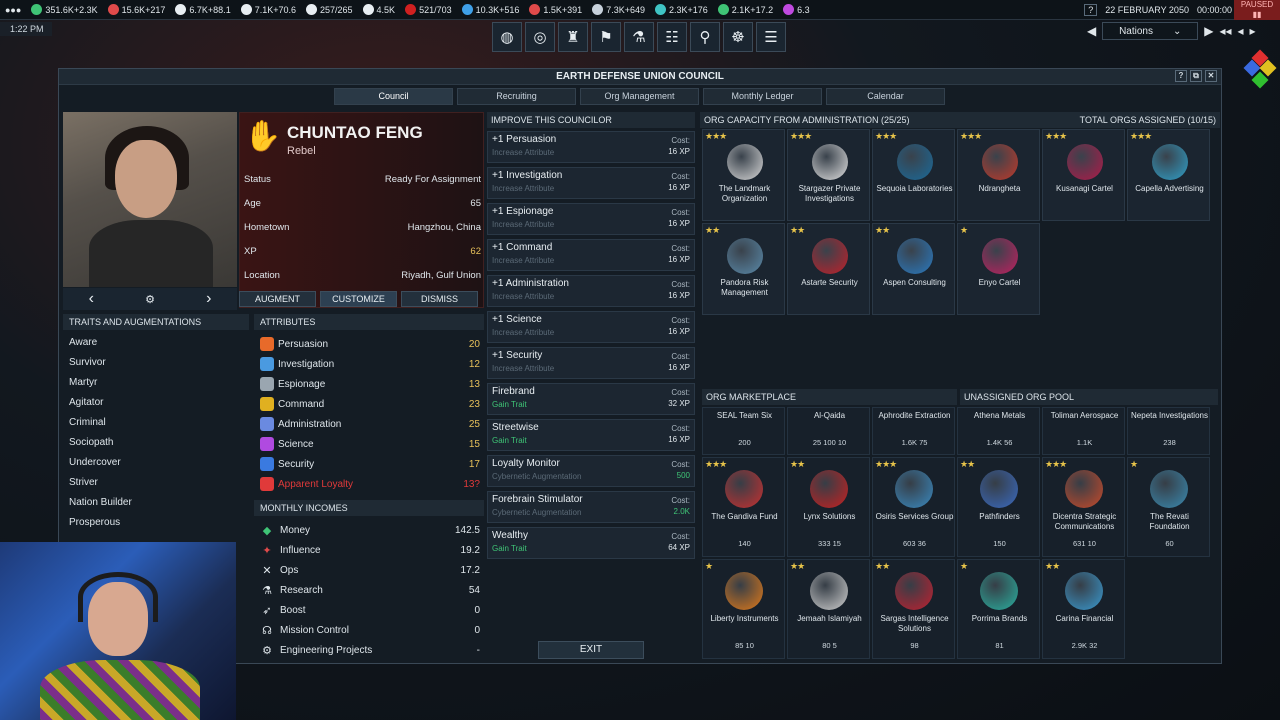 The width and height of the screenshot is (1280, 720). What do you see at coordinates (1253, 31) in the screenshot?
I see `forward-icon: ▸` at bounding box center [1253, 31].